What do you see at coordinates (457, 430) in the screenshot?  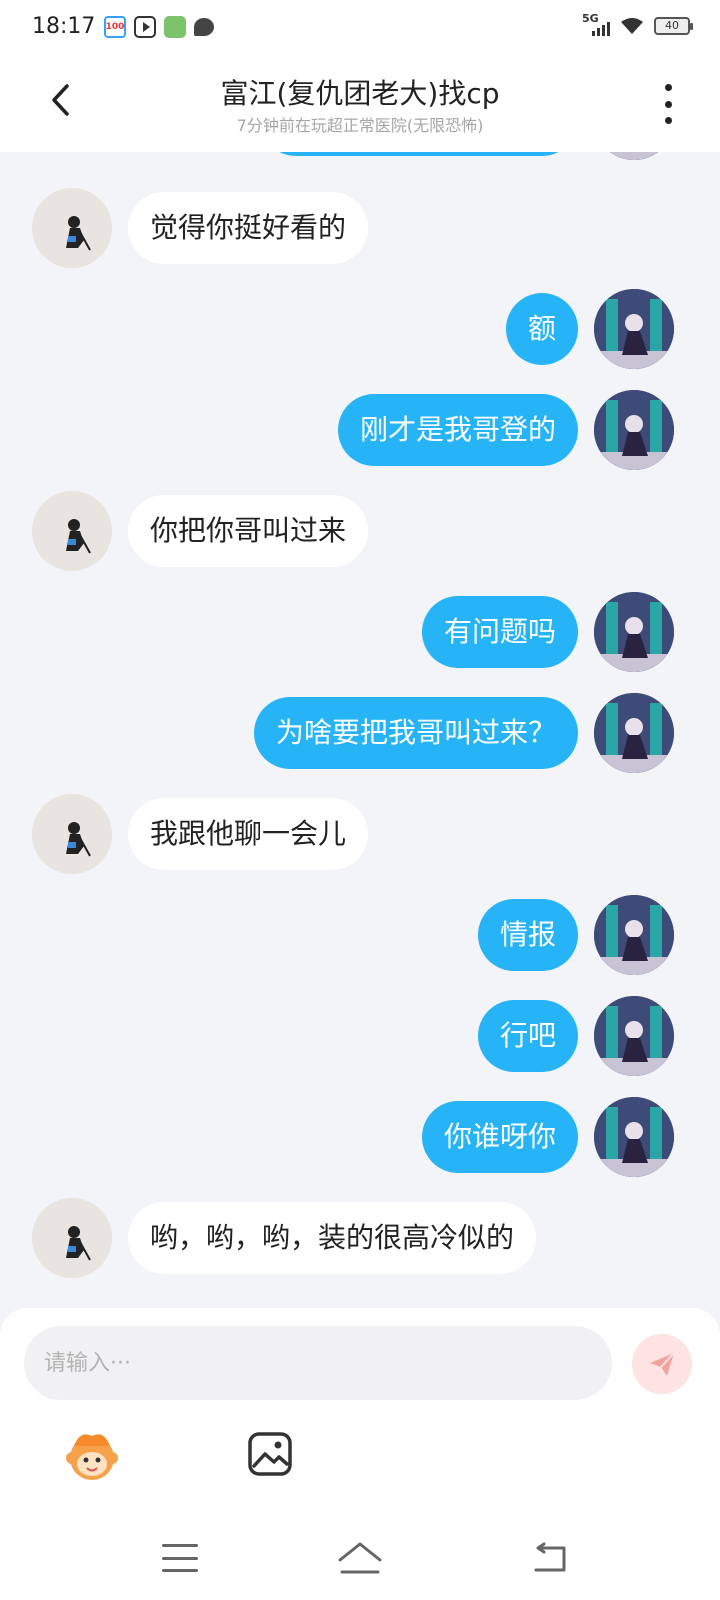 I see `message-bubble-mine: 刚才是我哥登的` at bounding box center [457, 430].